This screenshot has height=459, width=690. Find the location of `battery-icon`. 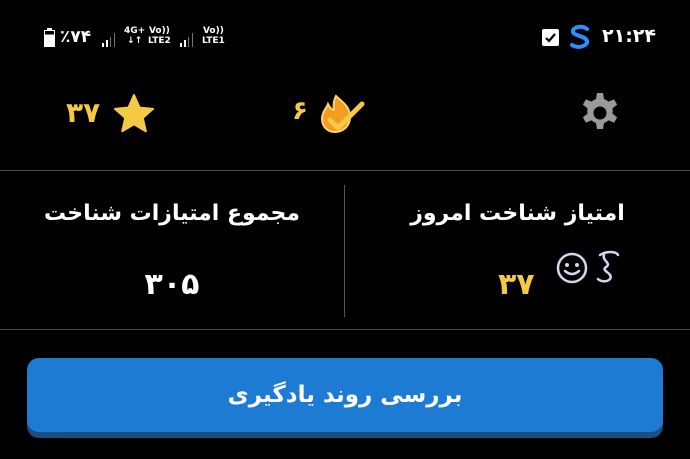

battery-icon is located at coordinates (49, 37).